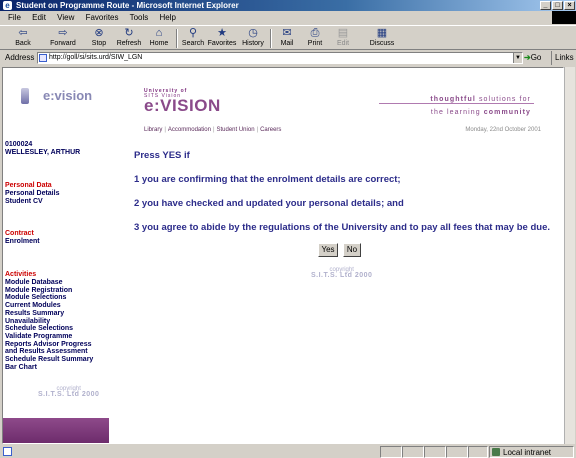 This screenshot has width=576, height=458. What do you see at coordinates (49, 360) in the screenshot?
I see `nav-schedule-result-summary: Schedule Result Summary` at bounding box center [49, 360].